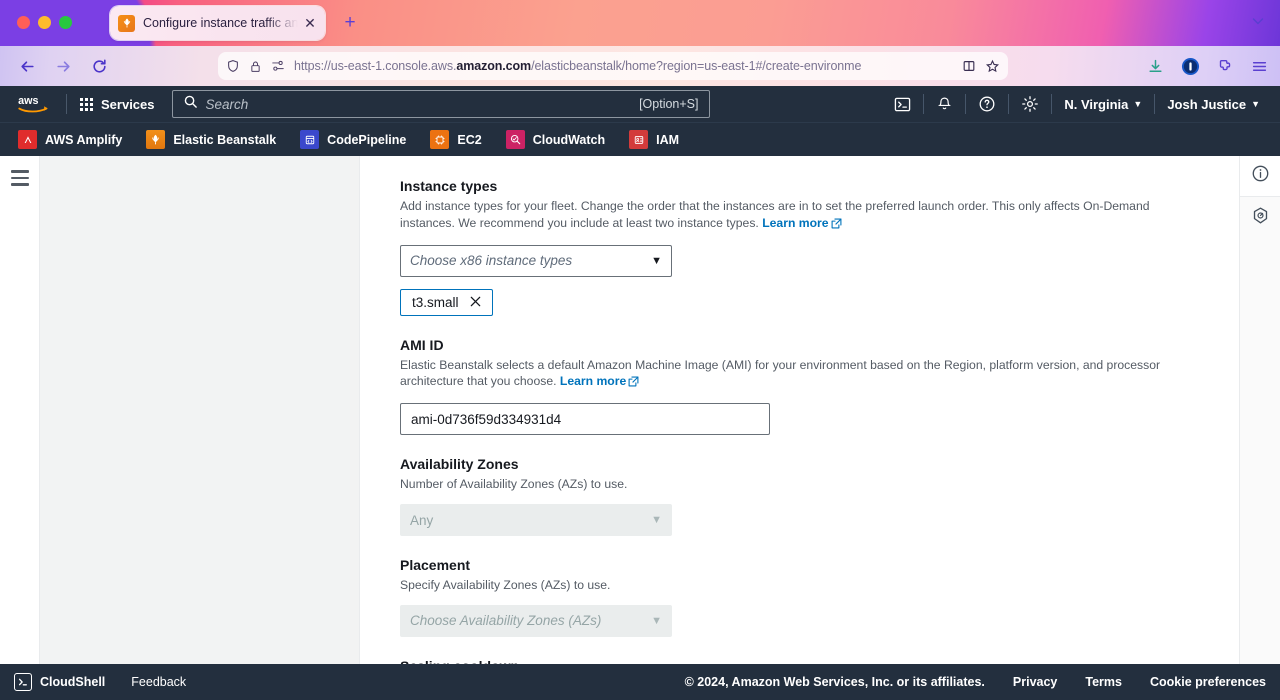  I want to click on instance-type-token: t3.small, so click(446, 302).